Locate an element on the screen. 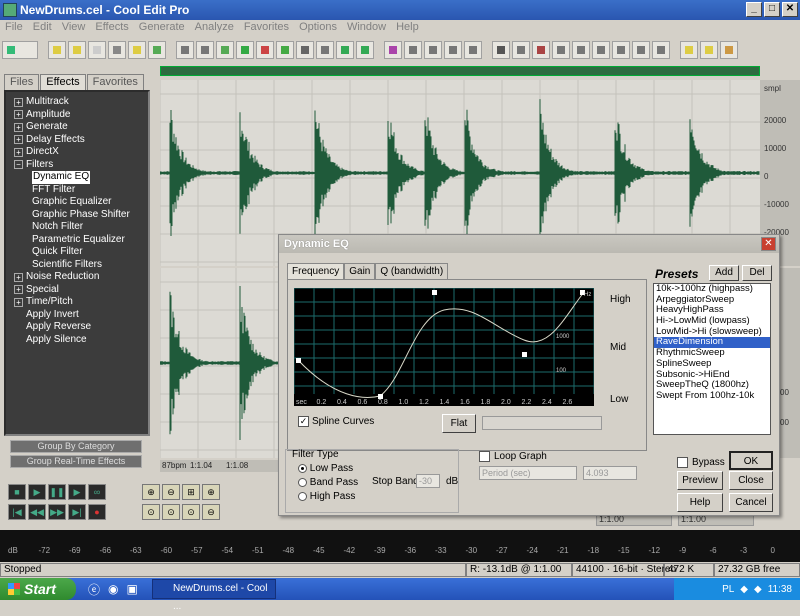  radio-high-pass-indicator is located at coordinates (302, 496).